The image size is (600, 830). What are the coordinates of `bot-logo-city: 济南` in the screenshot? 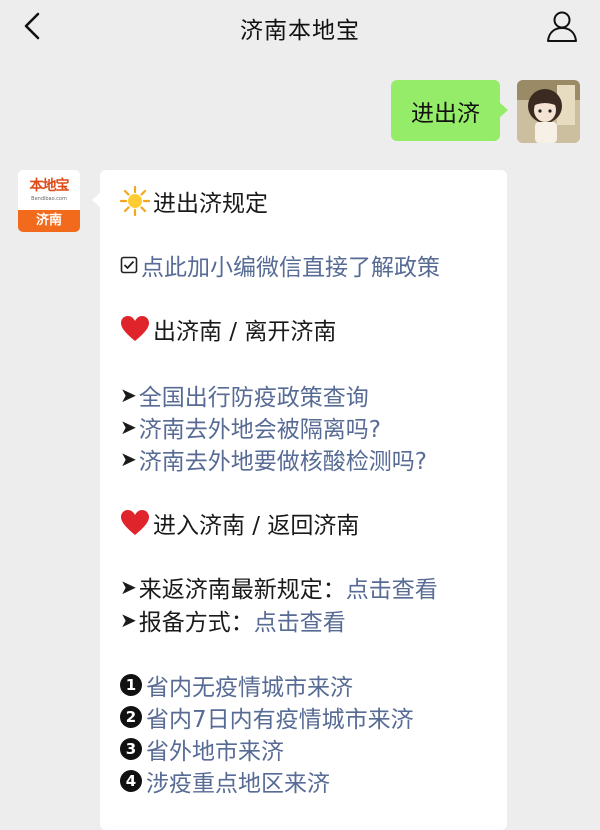 It's located at (49, 221).